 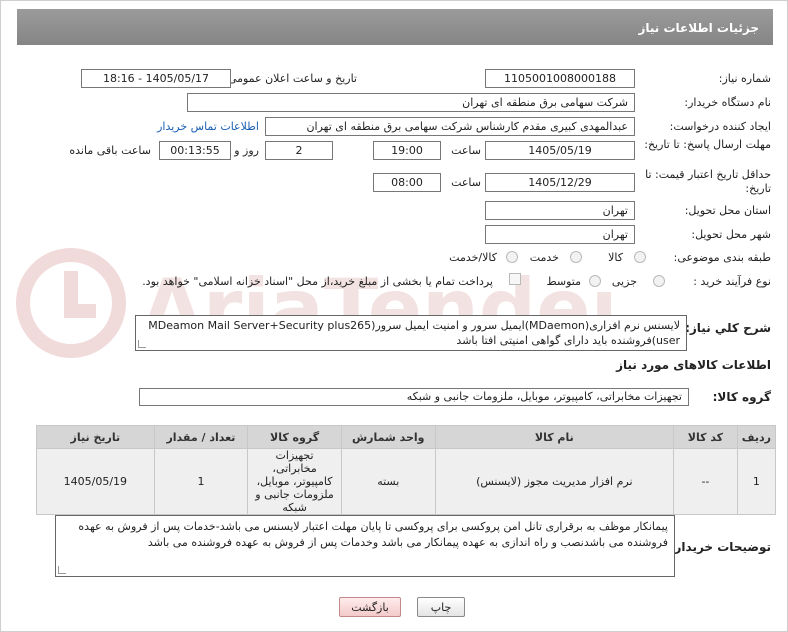 I want to click on announce-field: 1405/05/17 - 18:16, so click(x=156, y=78).